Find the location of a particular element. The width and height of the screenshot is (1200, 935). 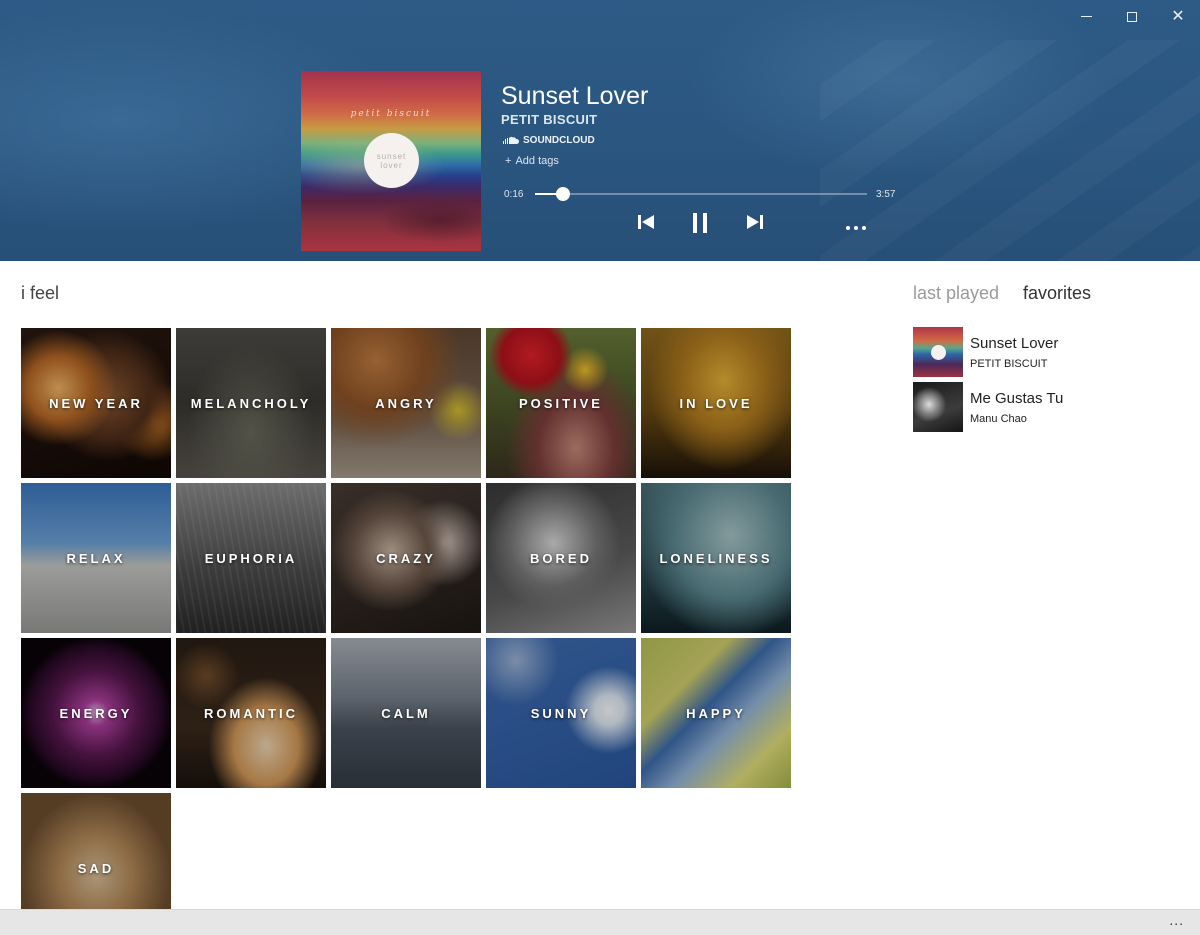

previous-button is located at coordinates (646, 224).